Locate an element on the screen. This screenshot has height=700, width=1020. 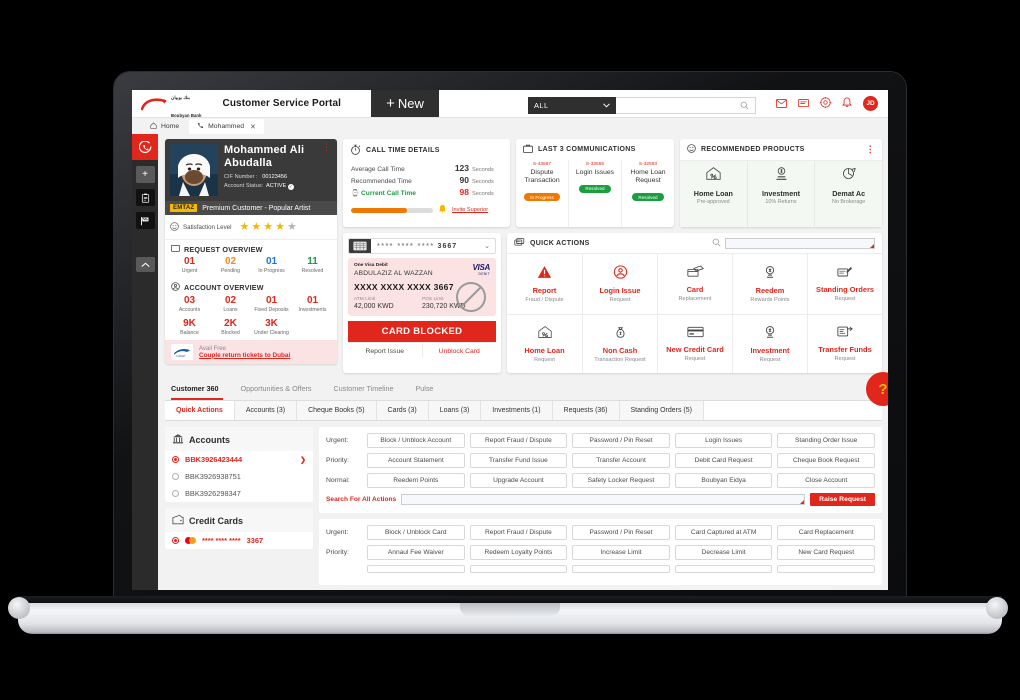
communication-item: S-32593 Home Loan Request Resolved is located at coordinates (647, 193).